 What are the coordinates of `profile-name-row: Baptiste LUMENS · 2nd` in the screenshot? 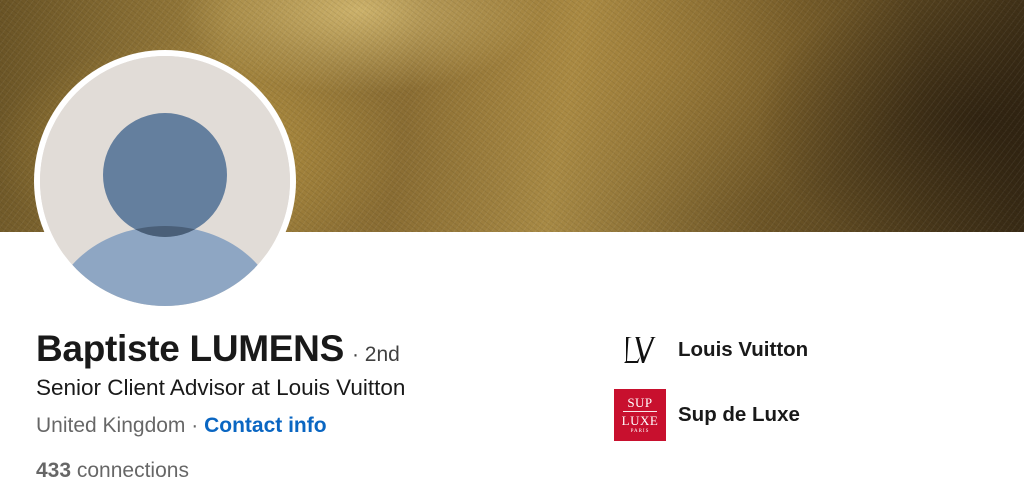 It's located at (218, 349).